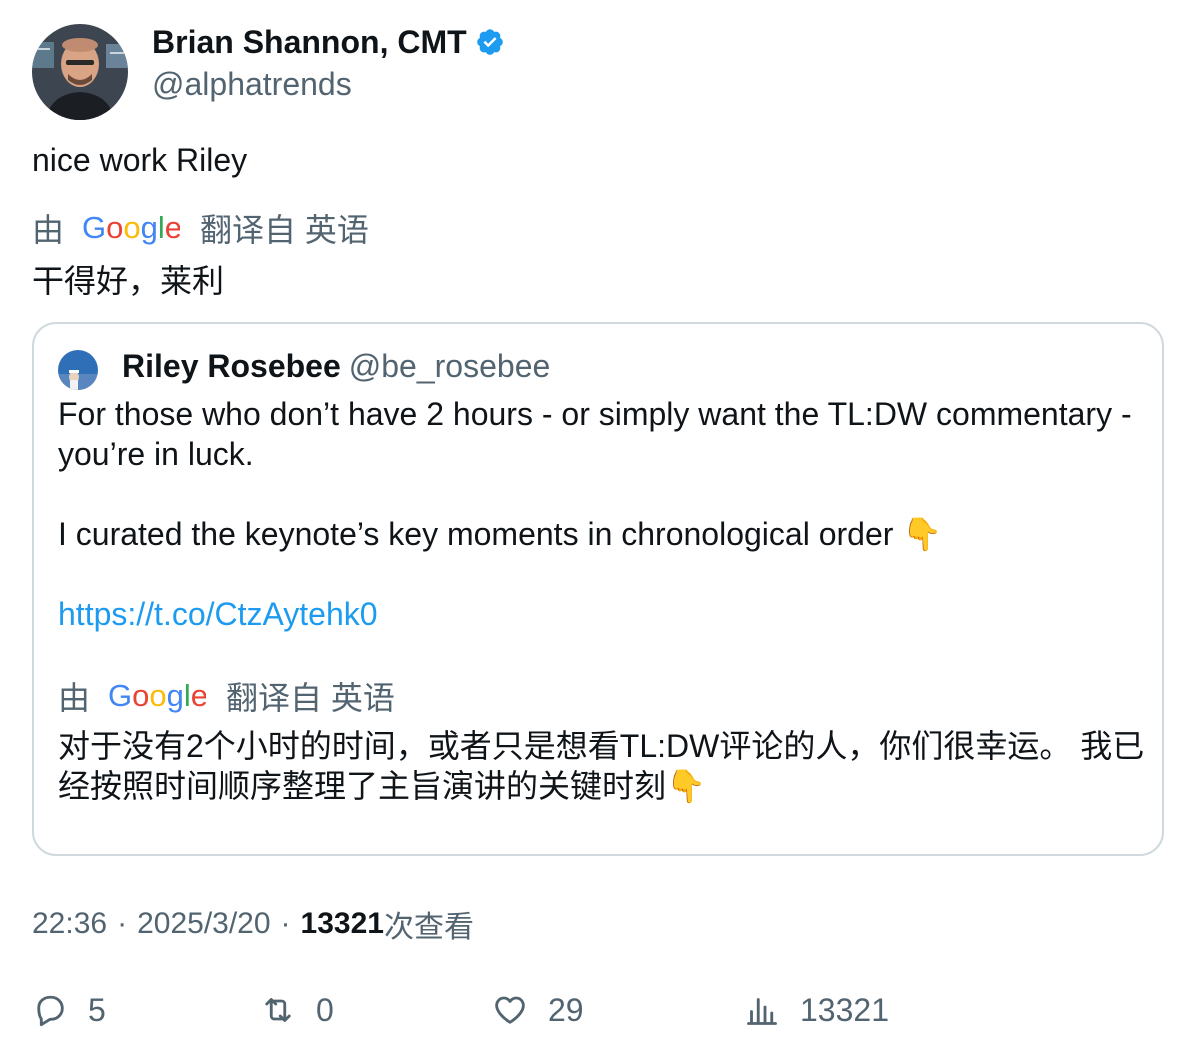 This screenshot has height=1056, width=1196. I want to click on translated-tweet-text: 干得好，莱利, so click(128, 281).